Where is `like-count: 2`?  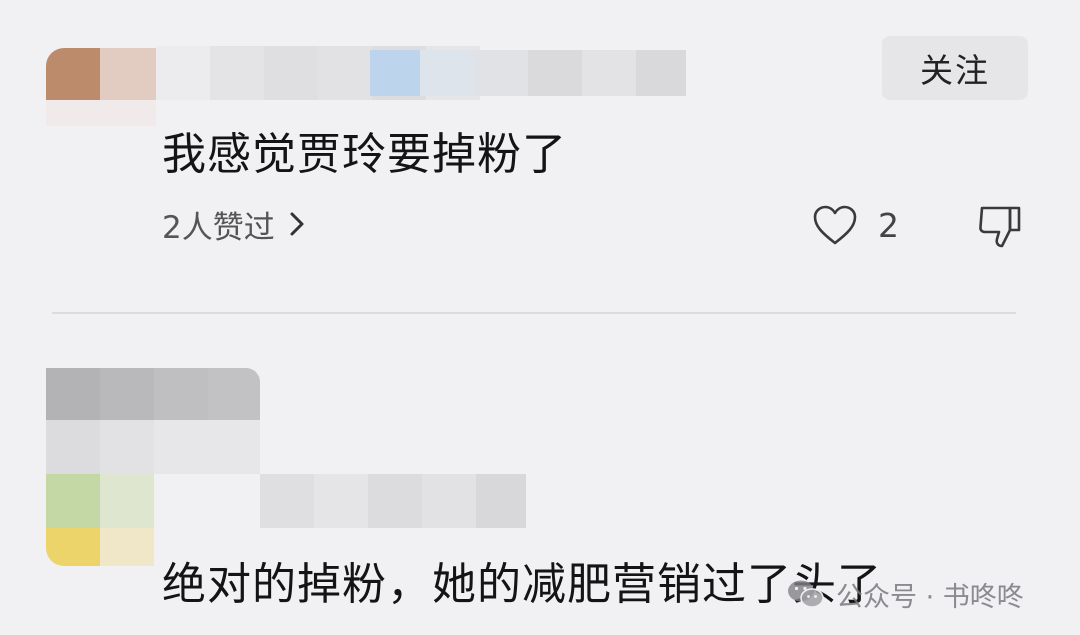
like-count: 2 is located at coordinates (888, 225).